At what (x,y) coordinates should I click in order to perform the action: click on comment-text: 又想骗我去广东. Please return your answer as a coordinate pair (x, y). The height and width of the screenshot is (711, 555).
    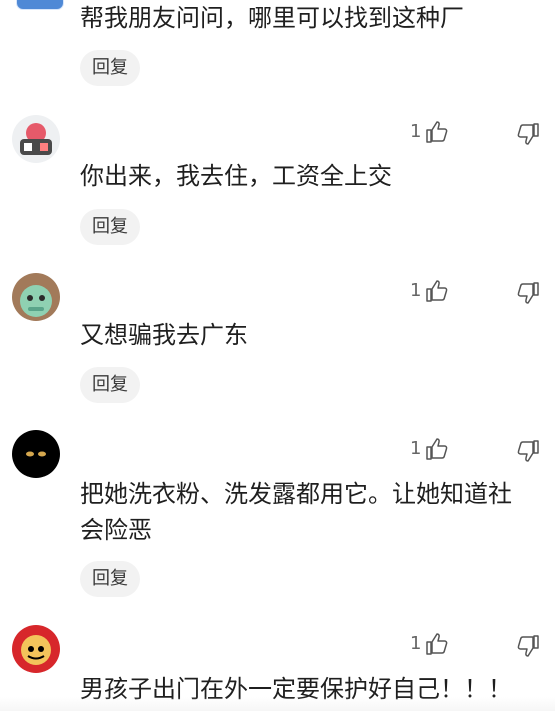
    Looking at the image, I should click on (164, 335).